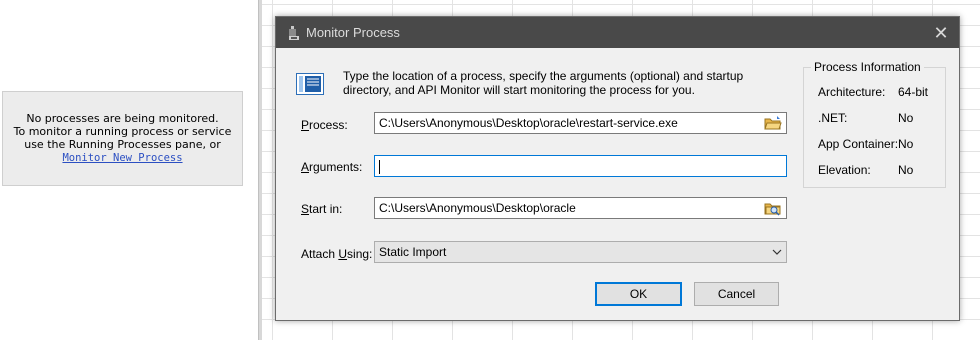 Image resolution: width=980 pixels, height=340 pixels. Describe the element at coordinates (580, 208) in the screenshot. I see `start-in-field: C:\Users\Anonymous\Desktop\oracle` at that location.